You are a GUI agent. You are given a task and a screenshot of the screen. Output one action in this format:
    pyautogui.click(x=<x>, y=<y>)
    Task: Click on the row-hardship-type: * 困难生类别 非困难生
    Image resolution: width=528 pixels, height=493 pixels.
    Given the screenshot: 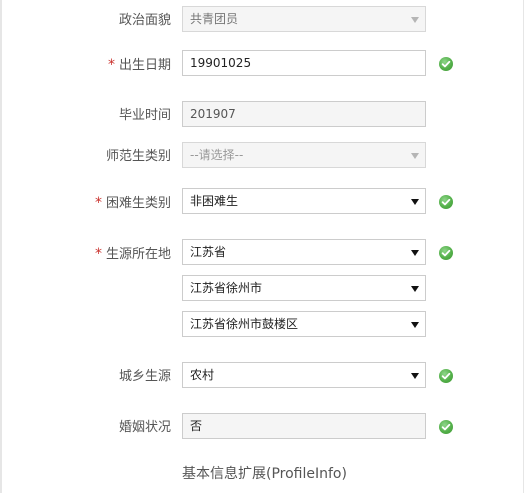 What is the action you would take?
    pyautogui.click(x=264, y=203)
    